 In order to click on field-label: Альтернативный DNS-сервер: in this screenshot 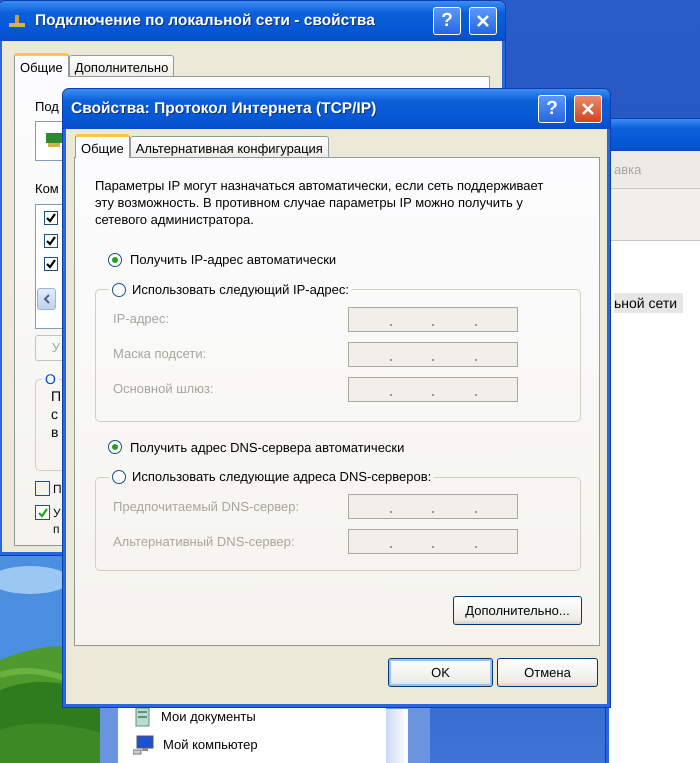, I will do `click(203, 541)`.